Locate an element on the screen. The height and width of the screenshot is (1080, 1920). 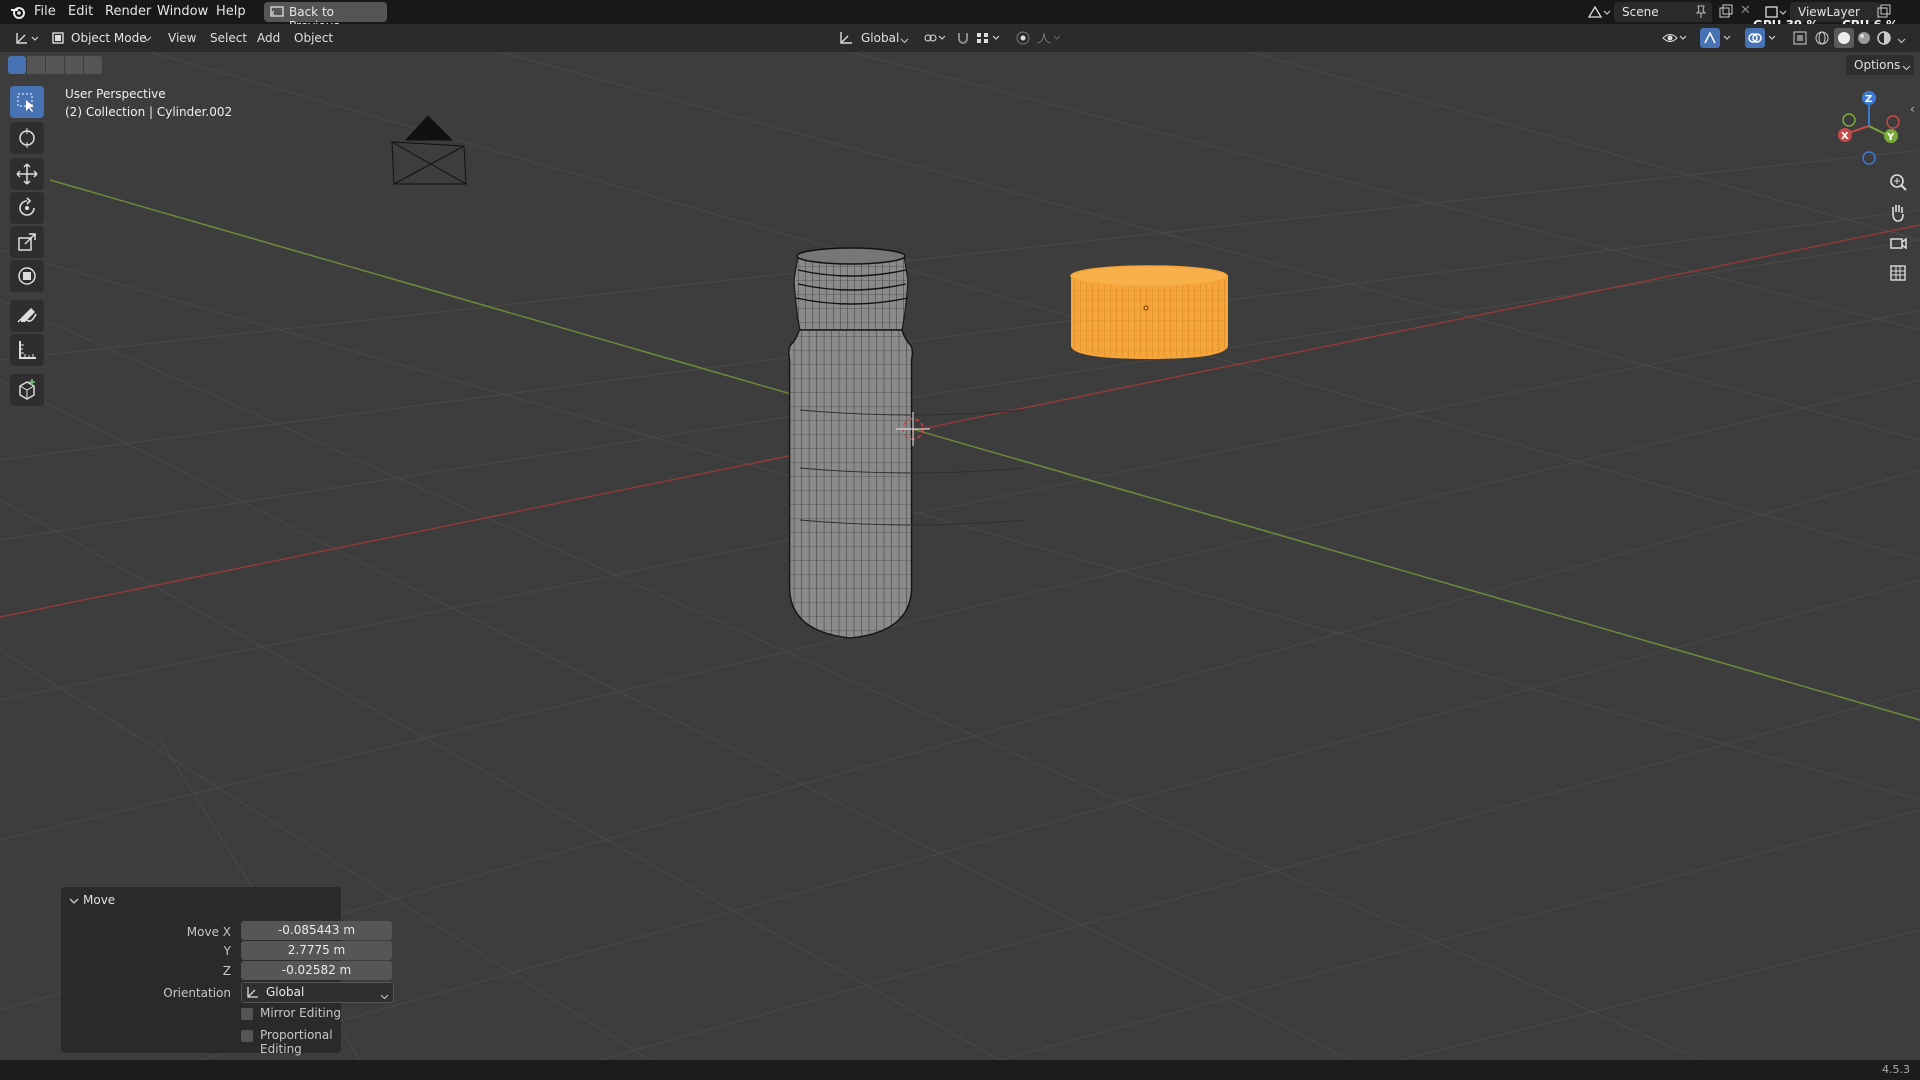
operator-title: Move is located at coordinates (99, 900).